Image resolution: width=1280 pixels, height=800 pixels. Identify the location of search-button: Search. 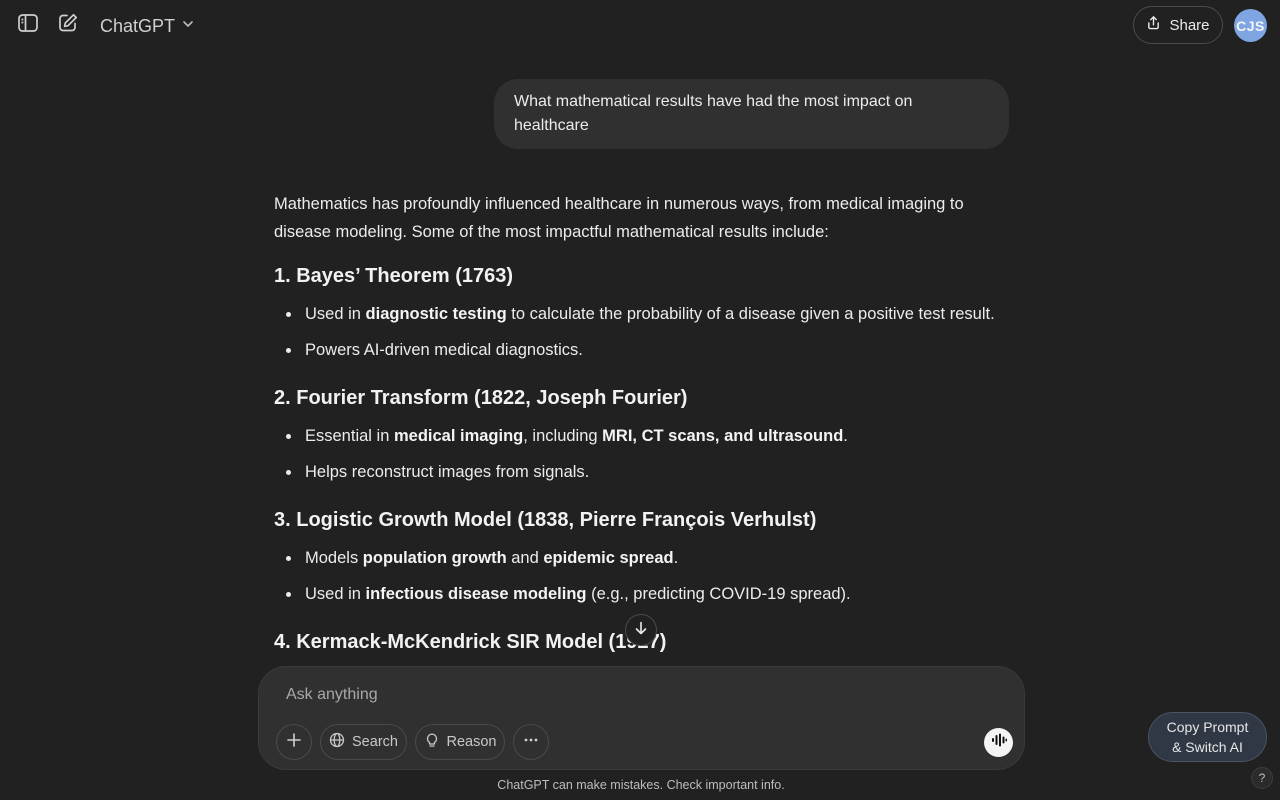
(363, 742).